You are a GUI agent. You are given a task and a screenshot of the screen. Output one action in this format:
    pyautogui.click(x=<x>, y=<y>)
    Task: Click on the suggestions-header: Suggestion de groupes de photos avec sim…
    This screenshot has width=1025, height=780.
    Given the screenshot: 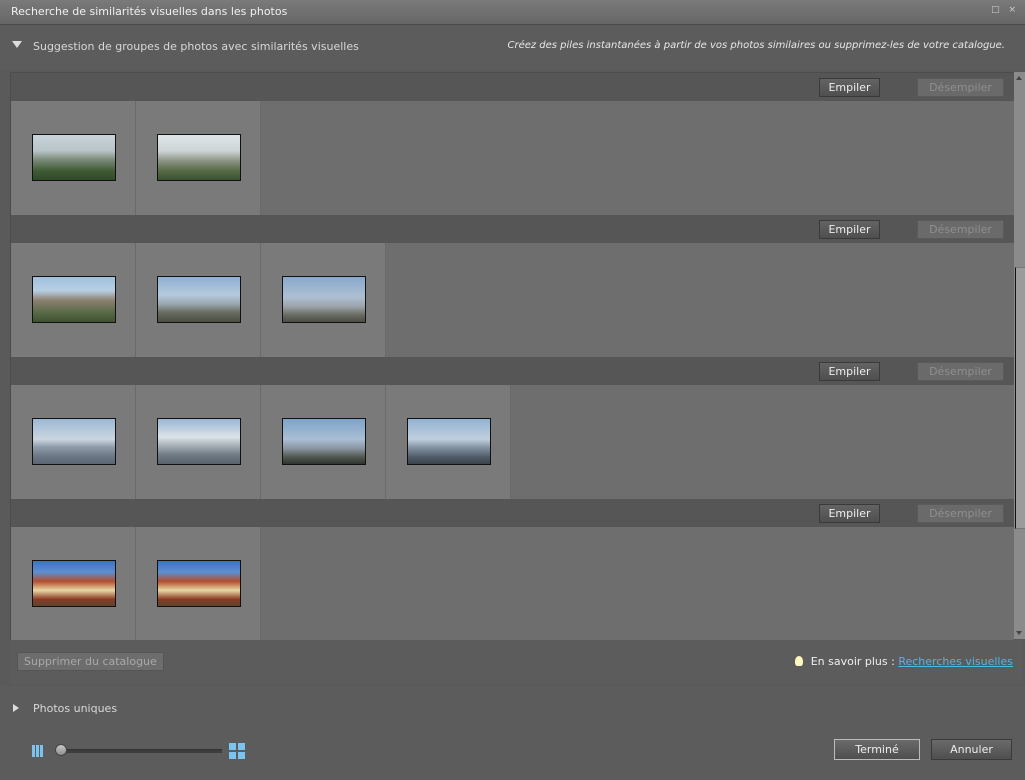 What is the action you would take?
    pyautogui.click(x=512, y=47)
    